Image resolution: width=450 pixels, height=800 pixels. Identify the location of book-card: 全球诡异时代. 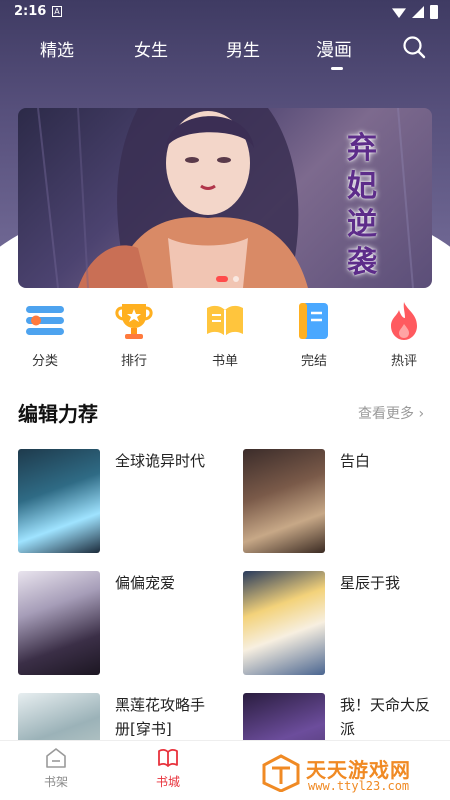
(118, 501).